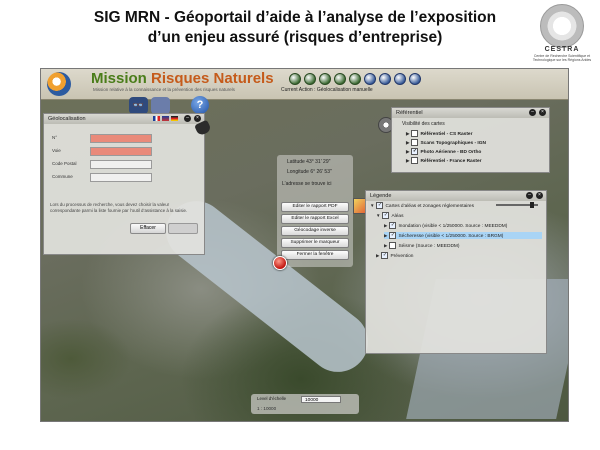 This screenshot has height=450, width=600. Describe the element at coordinates (397, 216) in the screenshot. I see `legend-item-label: Aléas` at that location.